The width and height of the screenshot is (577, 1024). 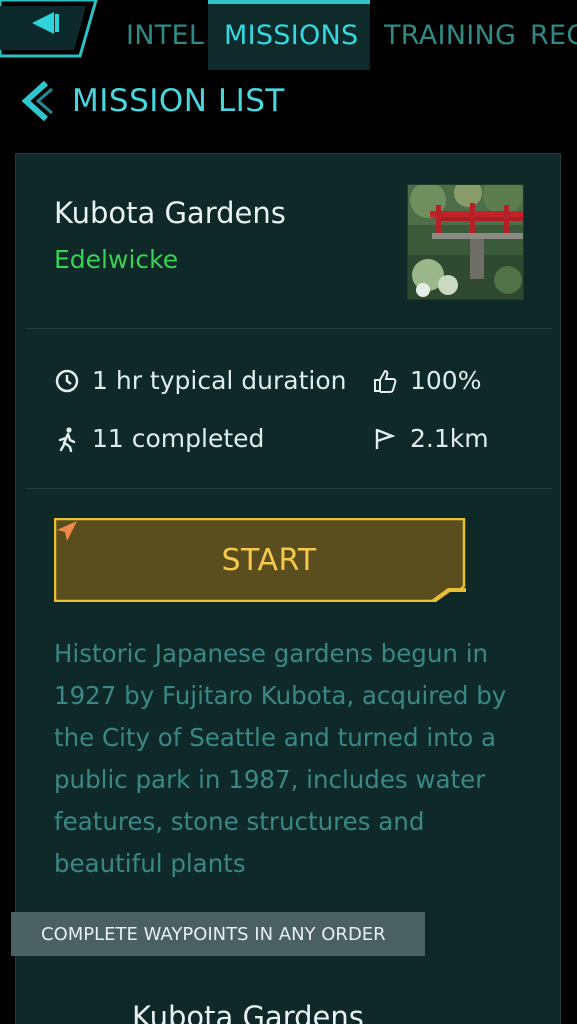 I want to click on clock-icon, so click(x=67, y=380).